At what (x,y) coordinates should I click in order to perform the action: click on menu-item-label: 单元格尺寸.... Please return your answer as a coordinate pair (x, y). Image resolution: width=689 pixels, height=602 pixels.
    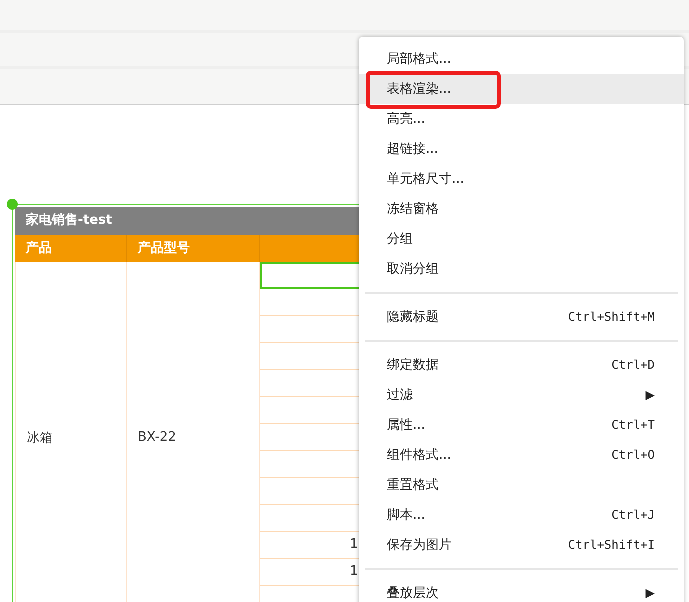
    Looking at the image, I should click on (426, 179).